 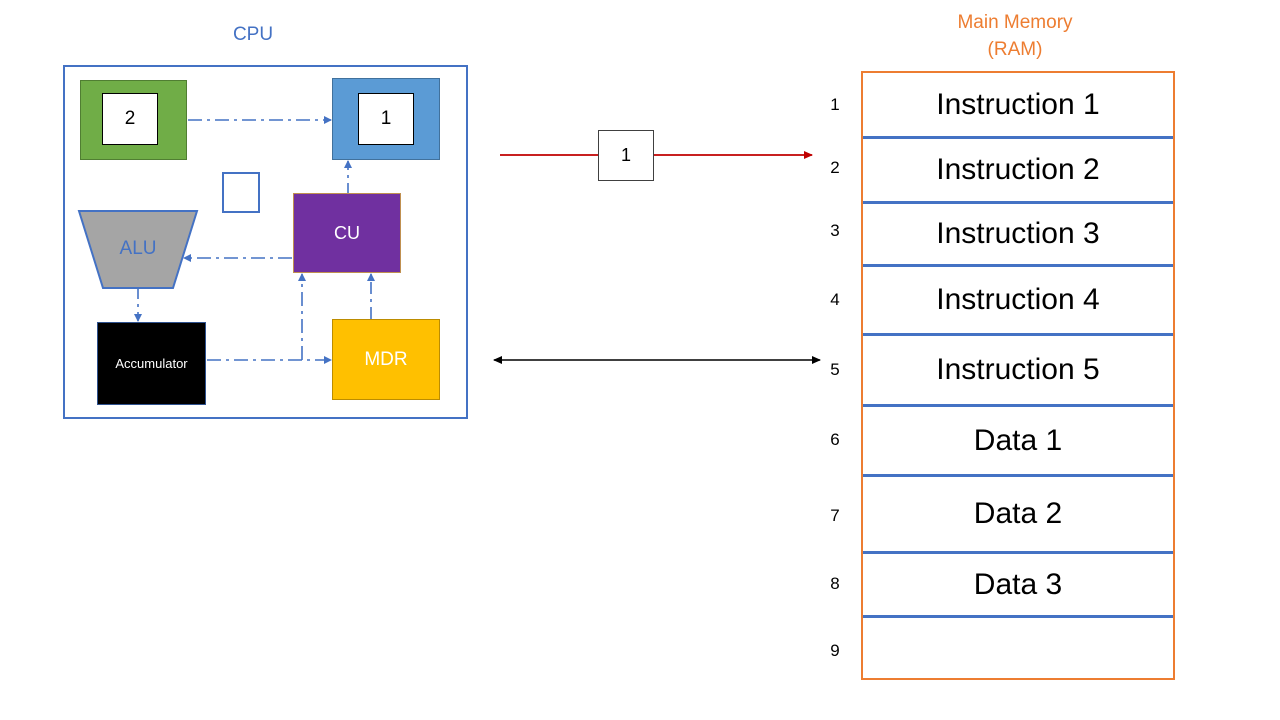 I want to click on mar-value: 1, so click(x=386, y=119).